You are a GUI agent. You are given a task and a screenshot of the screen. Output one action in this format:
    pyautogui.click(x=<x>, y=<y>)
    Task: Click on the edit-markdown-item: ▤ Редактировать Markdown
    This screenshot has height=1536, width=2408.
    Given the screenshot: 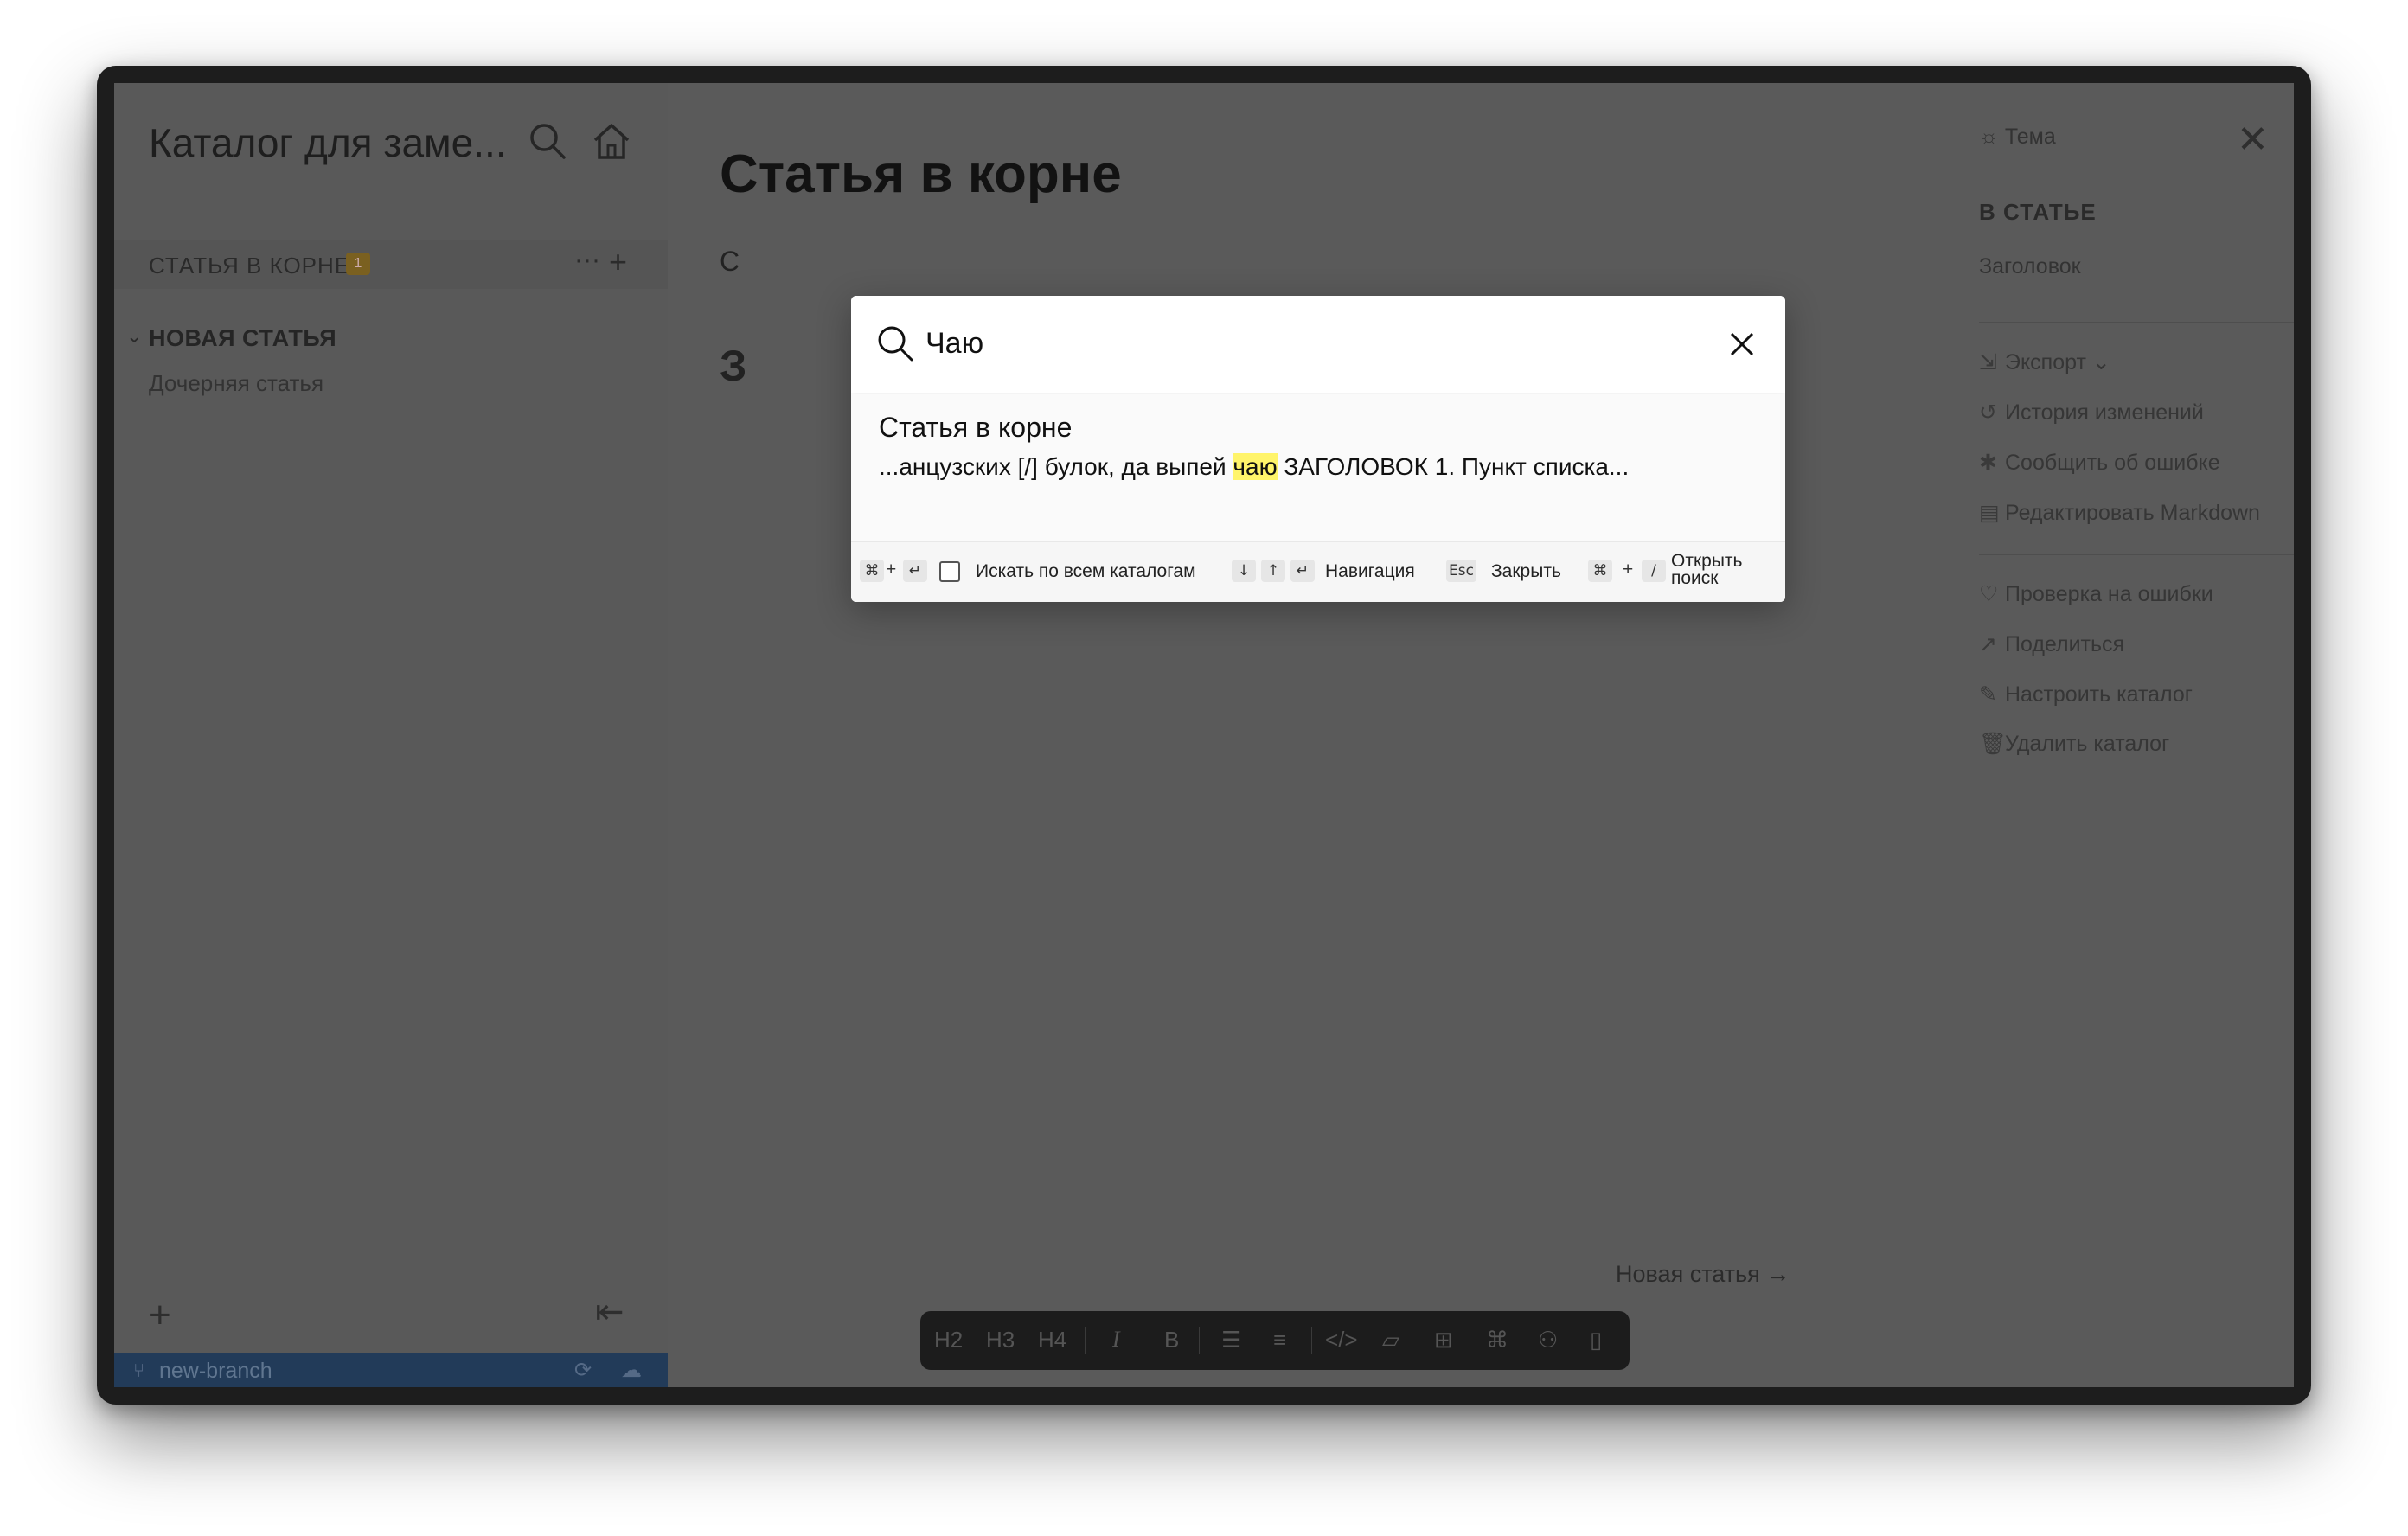 What is the action you would take?
    pyautogui.click(x=2119, y=513)
    